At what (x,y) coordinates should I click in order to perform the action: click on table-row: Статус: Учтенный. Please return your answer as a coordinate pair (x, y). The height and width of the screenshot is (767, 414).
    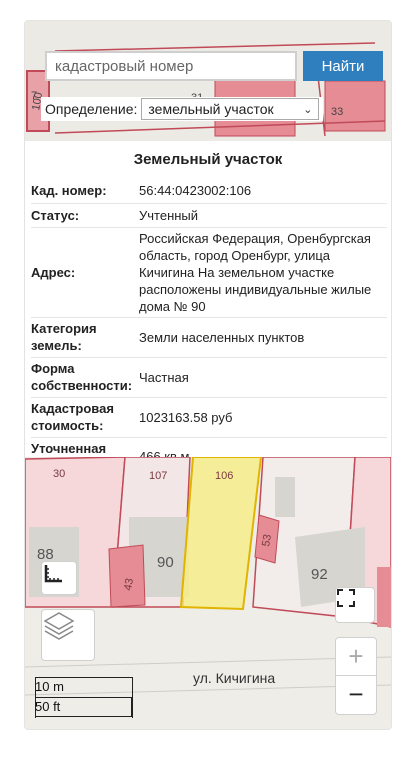
    Looking at the image, I should click on (209, 215).